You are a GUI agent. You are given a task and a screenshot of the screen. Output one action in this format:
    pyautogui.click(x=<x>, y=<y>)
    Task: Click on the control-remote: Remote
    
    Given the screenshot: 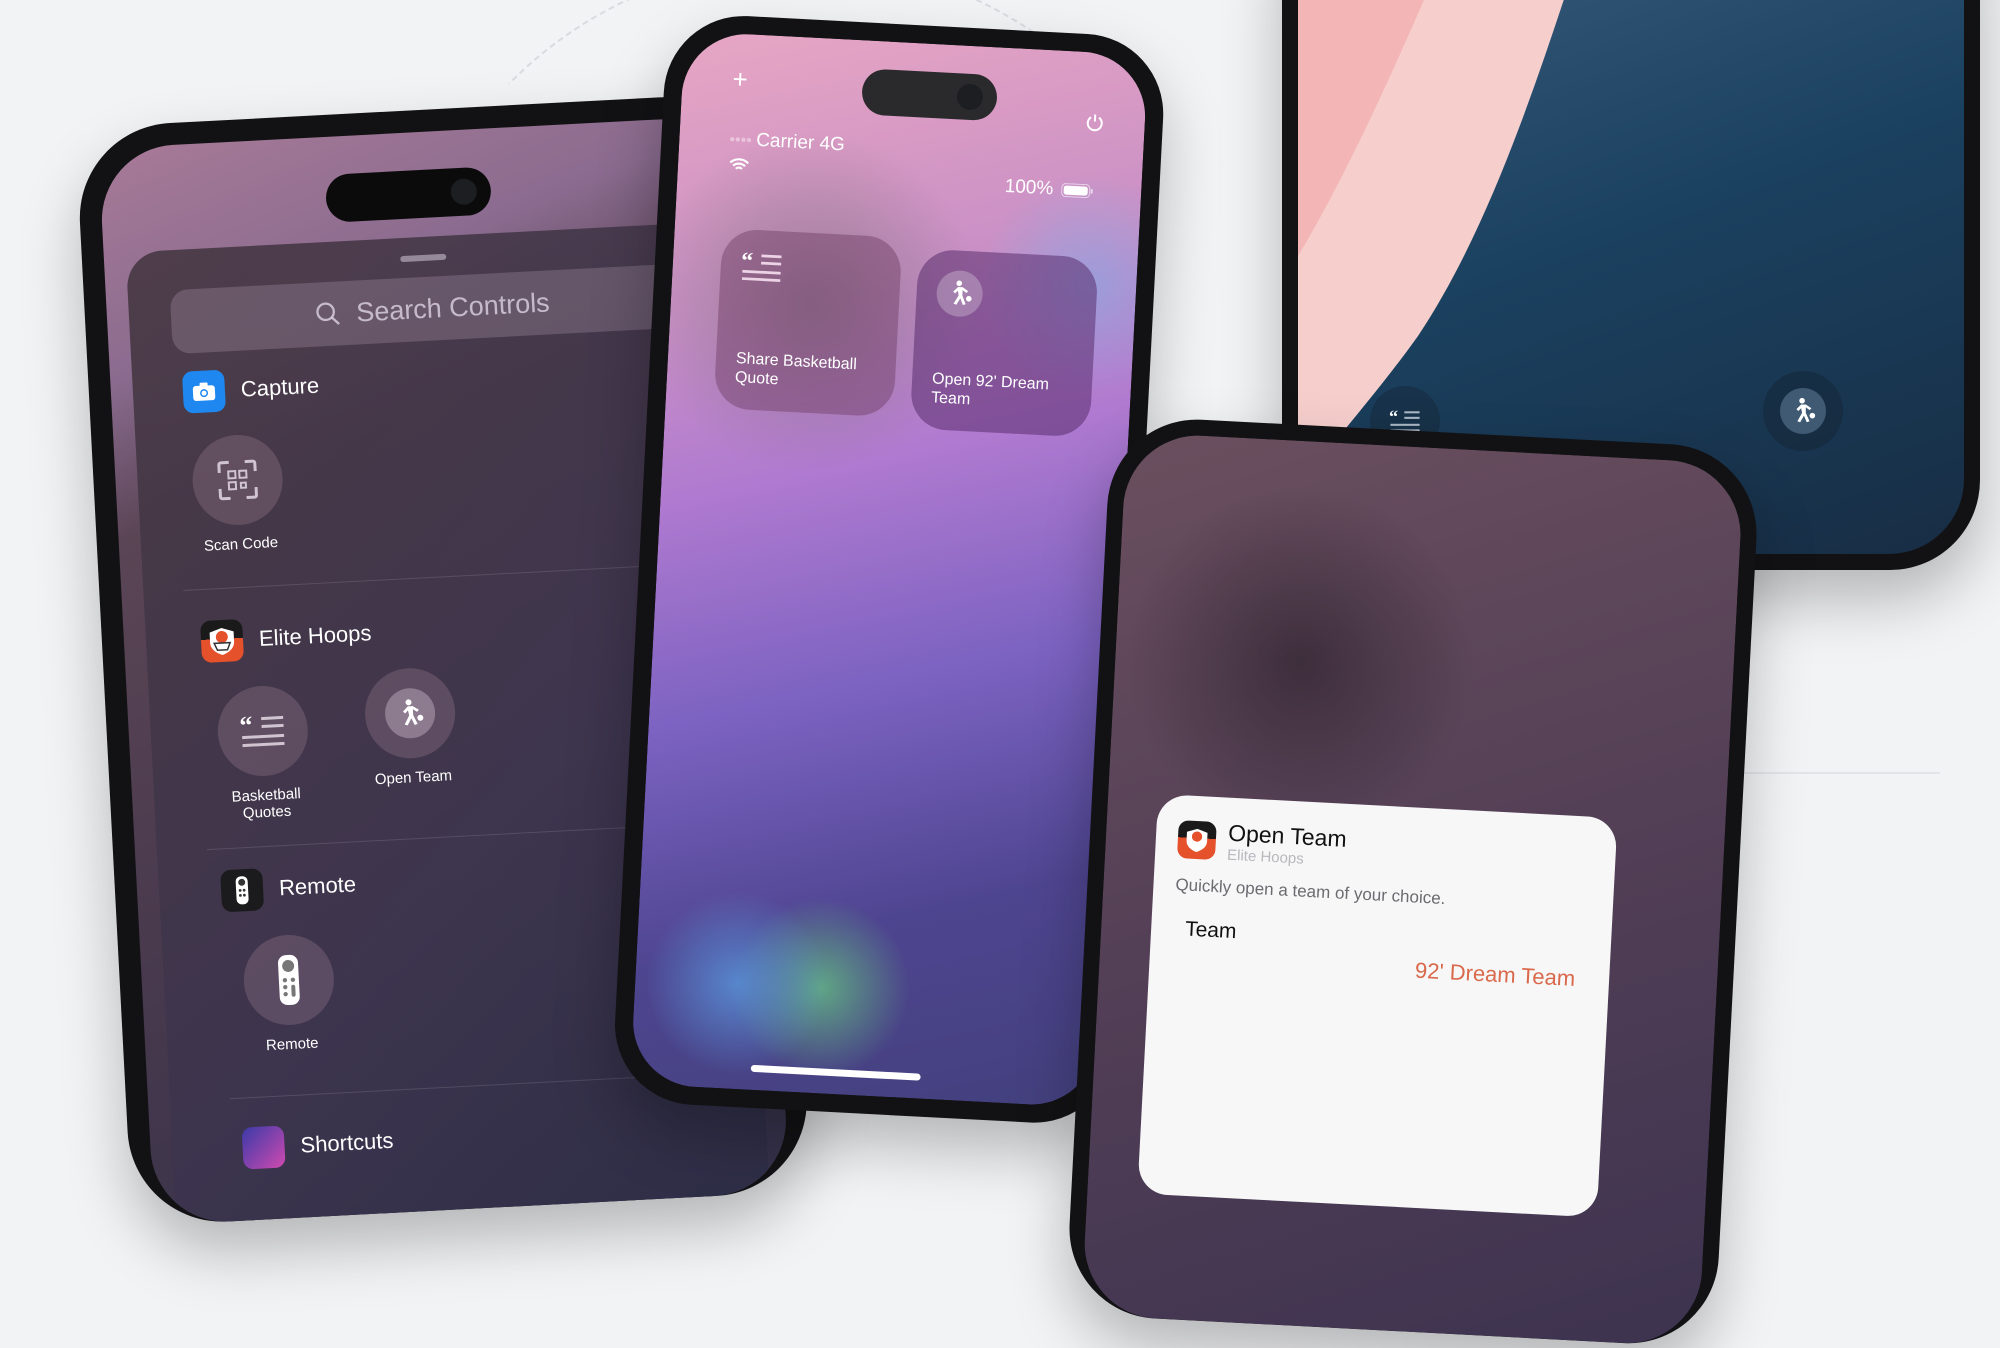 What is the action you would take?
    pyautogui.click(x=290, y=994)
    